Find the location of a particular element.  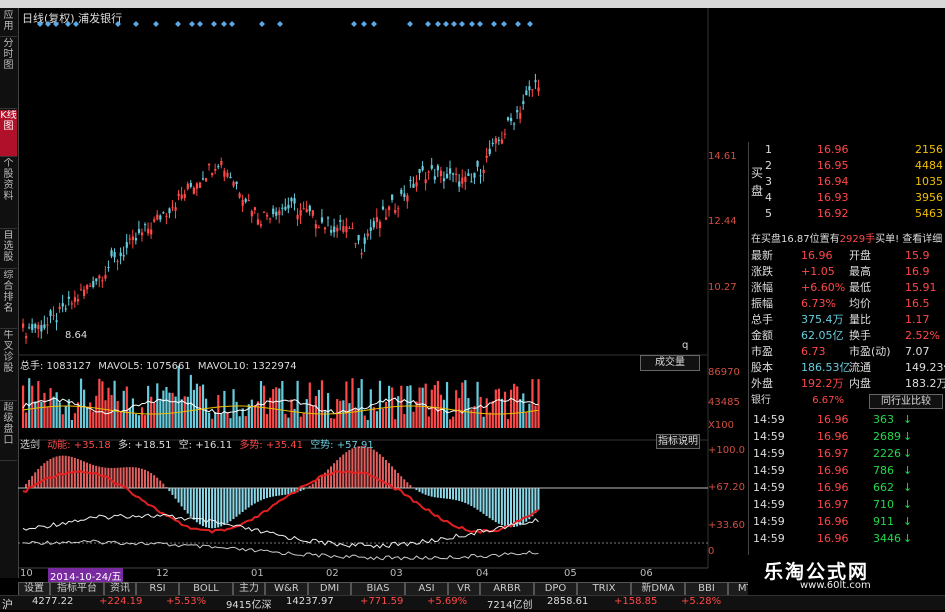

tab-15: BBI is located at coordinates (706, 589).